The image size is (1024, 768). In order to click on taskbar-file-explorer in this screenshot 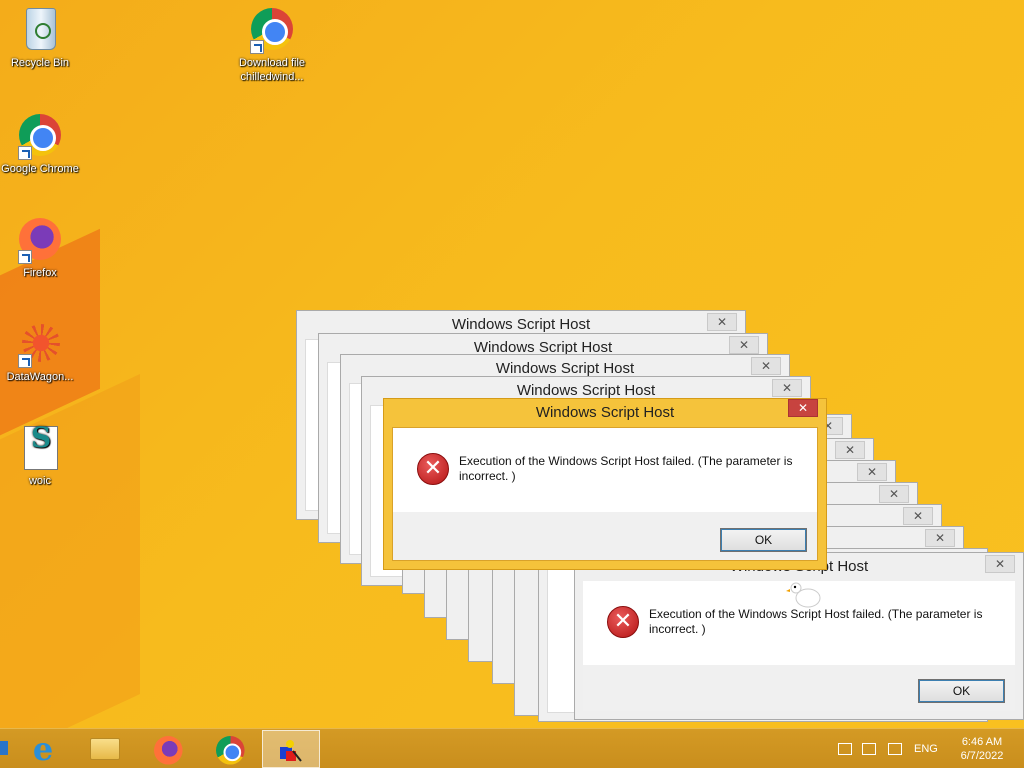, I will do `click(104, 749)`.